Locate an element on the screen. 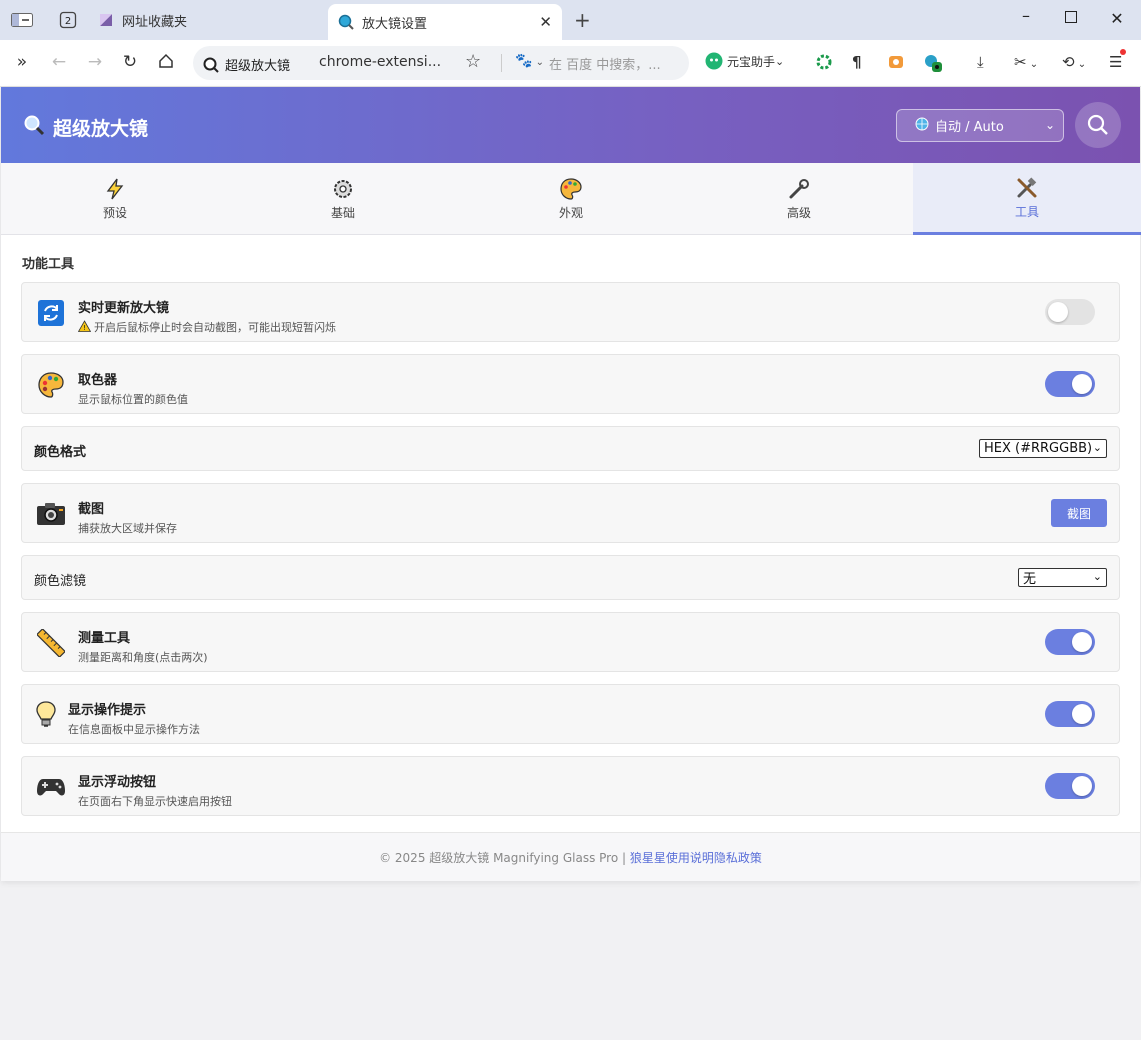  close-window-icon: ✕ is located at coordinates (1117, 18).